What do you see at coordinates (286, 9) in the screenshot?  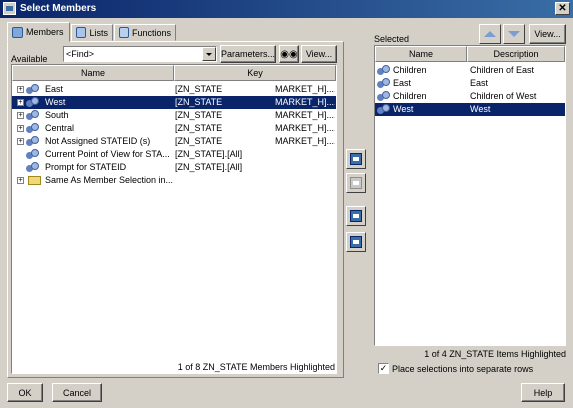 I see `title-bar: Select Members ✕` at bounding box center [286, 9].